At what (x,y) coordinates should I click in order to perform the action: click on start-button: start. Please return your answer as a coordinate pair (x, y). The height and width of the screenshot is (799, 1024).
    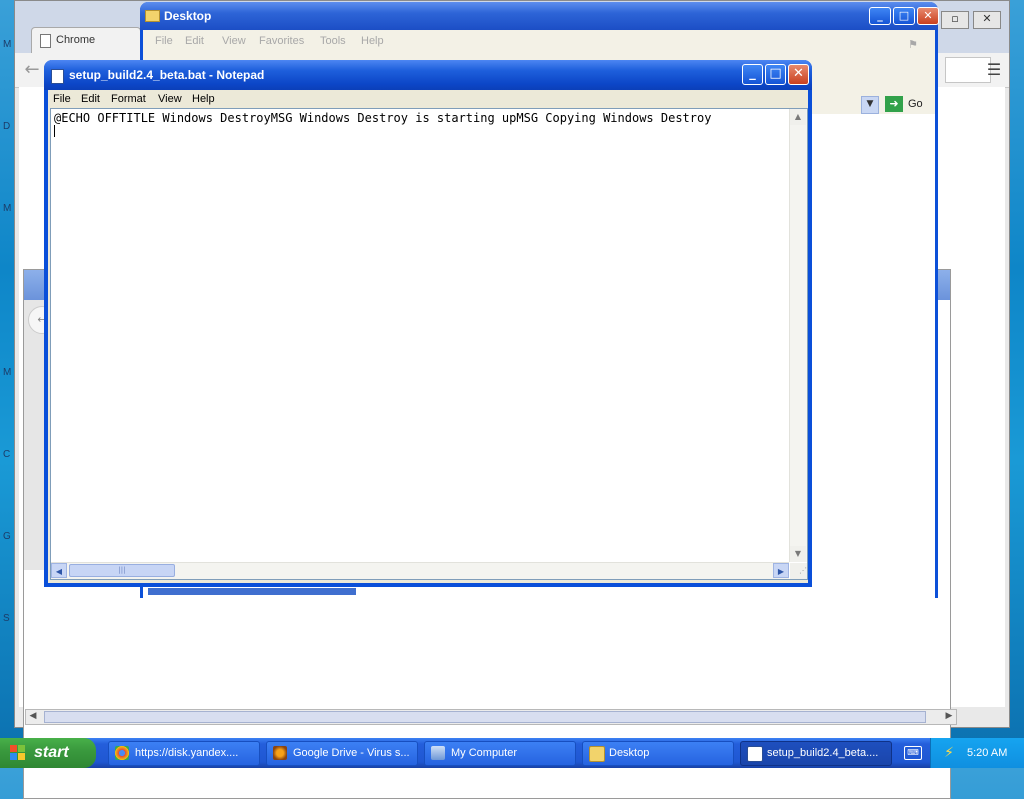
    Looking at the image, I should click on (48, 753).